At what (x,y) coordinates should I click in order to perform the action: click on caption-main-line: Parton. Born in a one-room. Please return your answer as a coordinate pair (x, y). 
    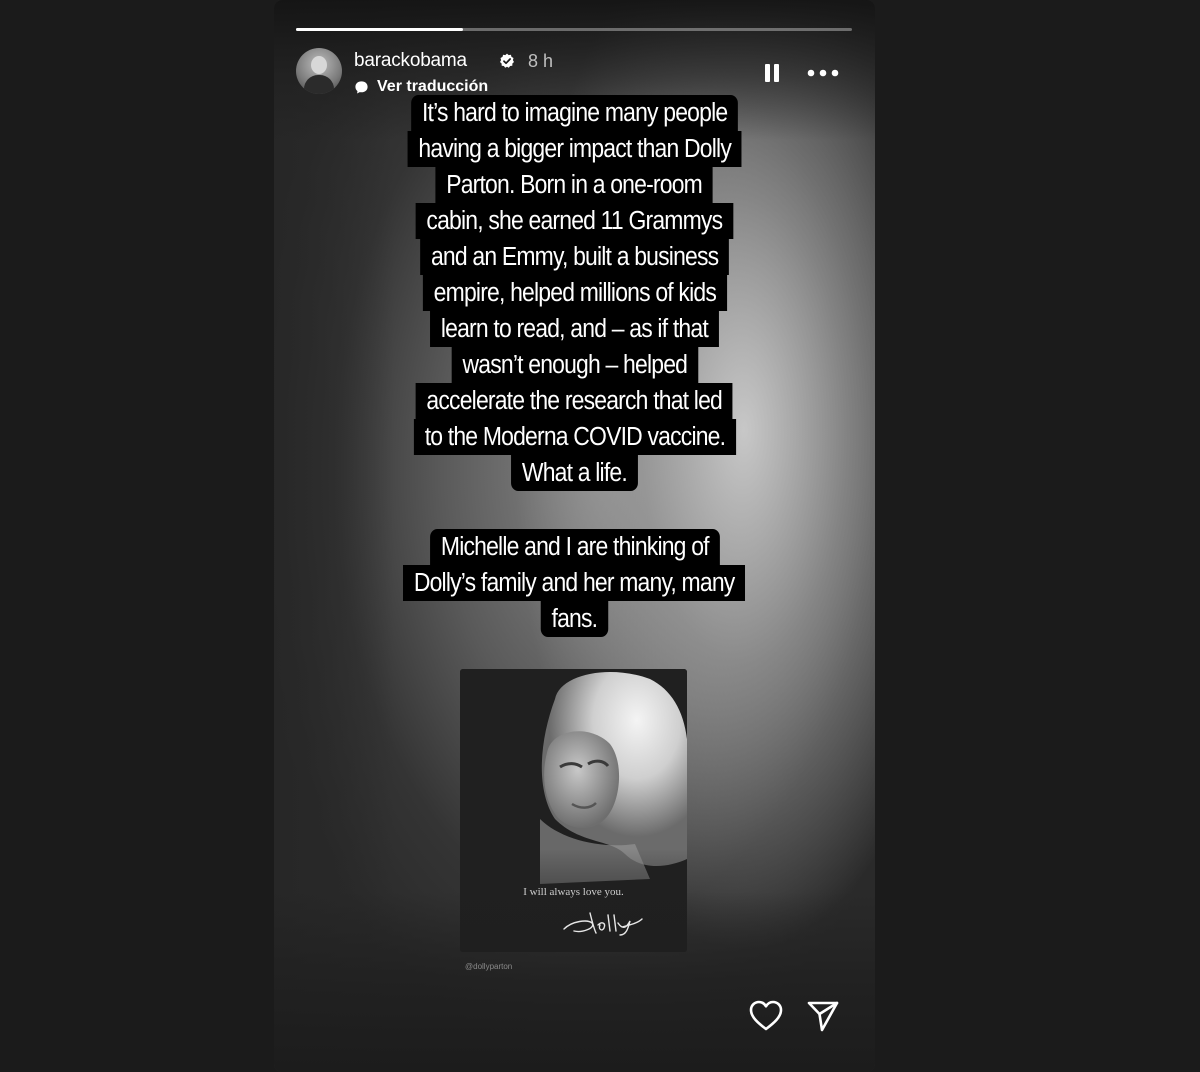
    Looking at the image, I should click on (574, 185).